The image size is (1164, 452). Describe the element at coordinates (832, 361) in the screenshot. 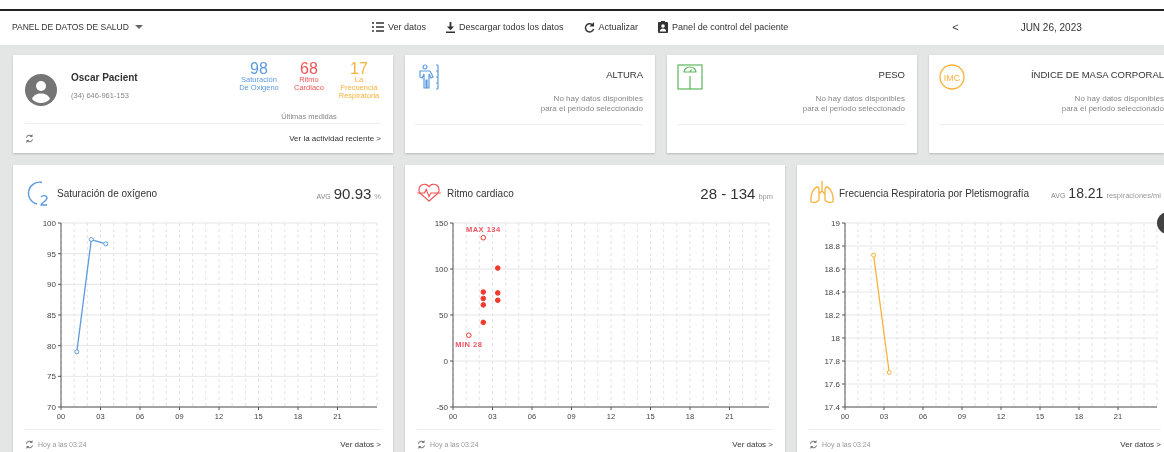

I see `y-tick-label: 17.8` at that location.